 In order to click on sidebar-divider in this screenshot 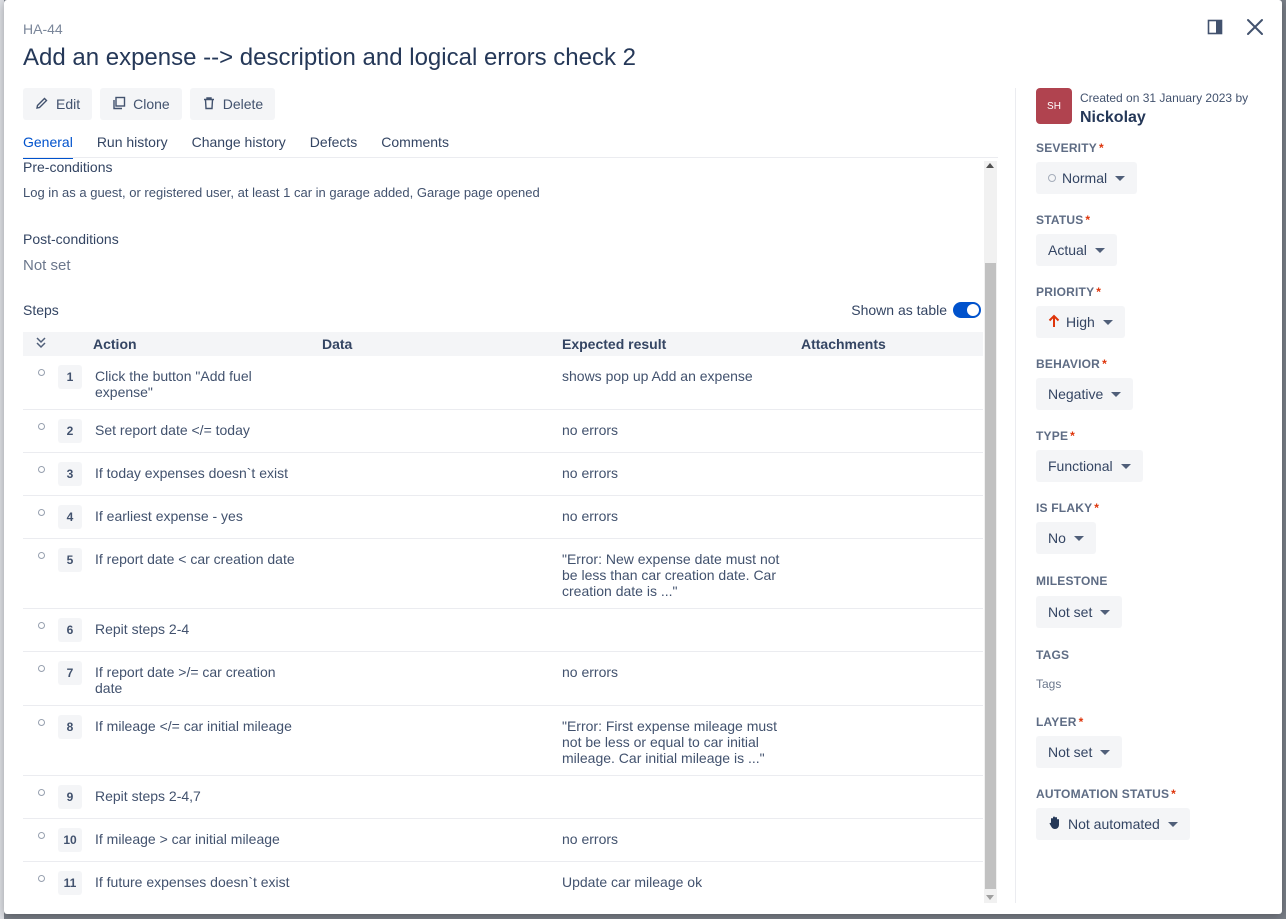, I will do `click(1015, 495)`.